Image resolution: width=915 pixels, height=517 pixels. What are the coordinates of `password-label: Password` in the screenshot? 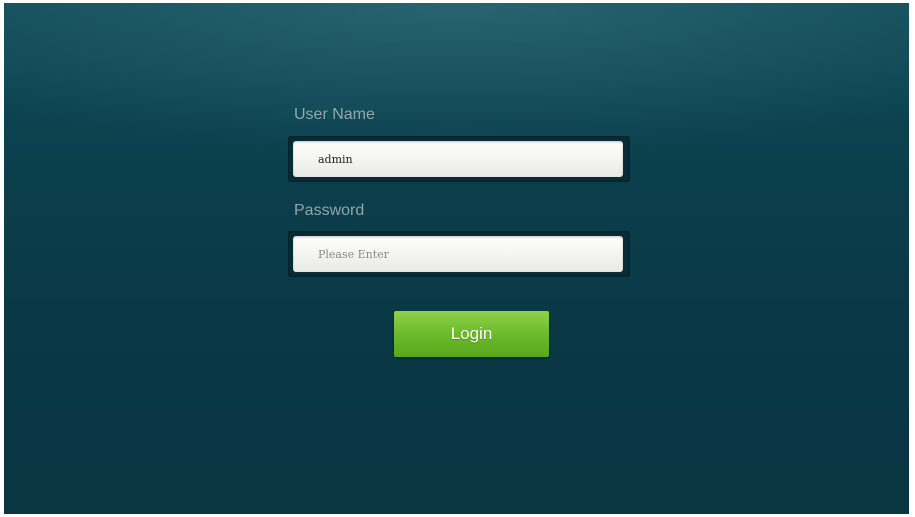 It's located at (329, 210).